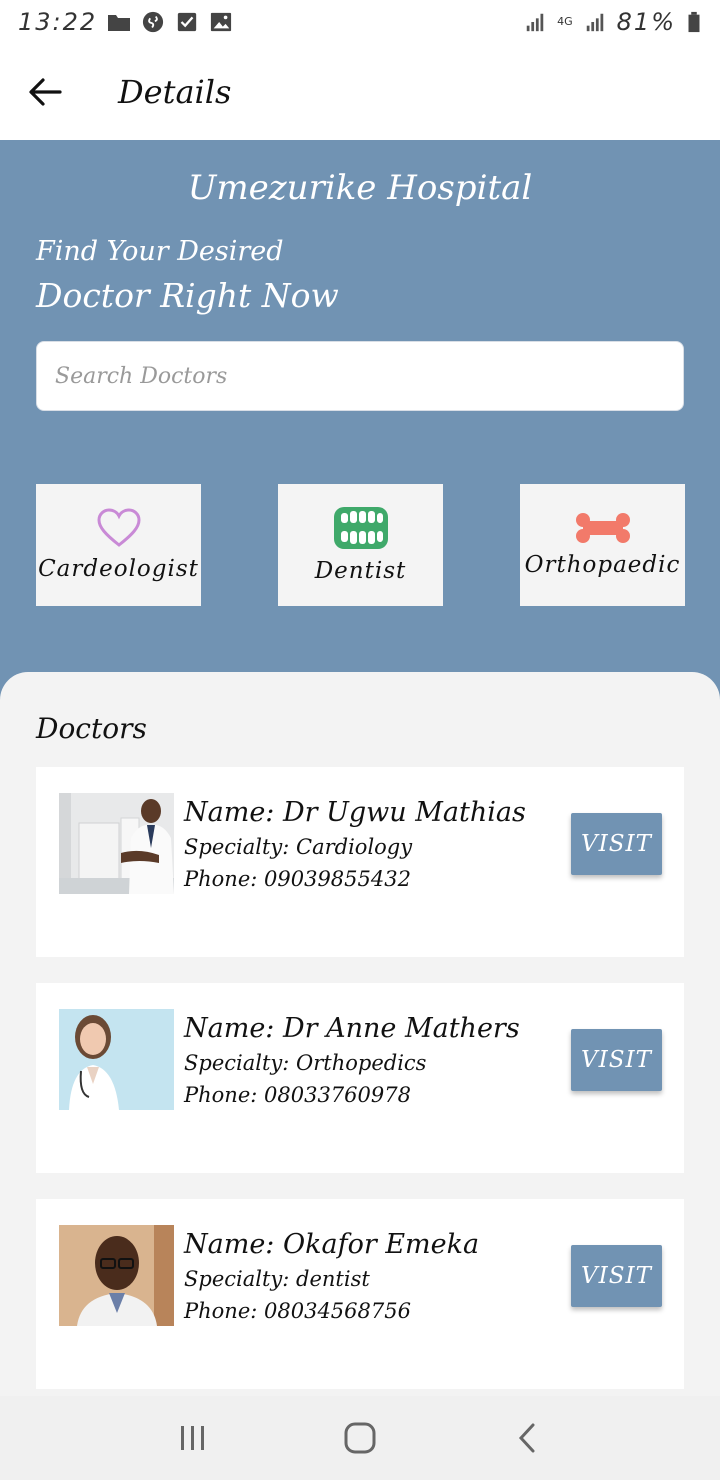 This screenshot has width=720, height=1480. I want to click on status-right: 4G 81%, so click(612, 22).